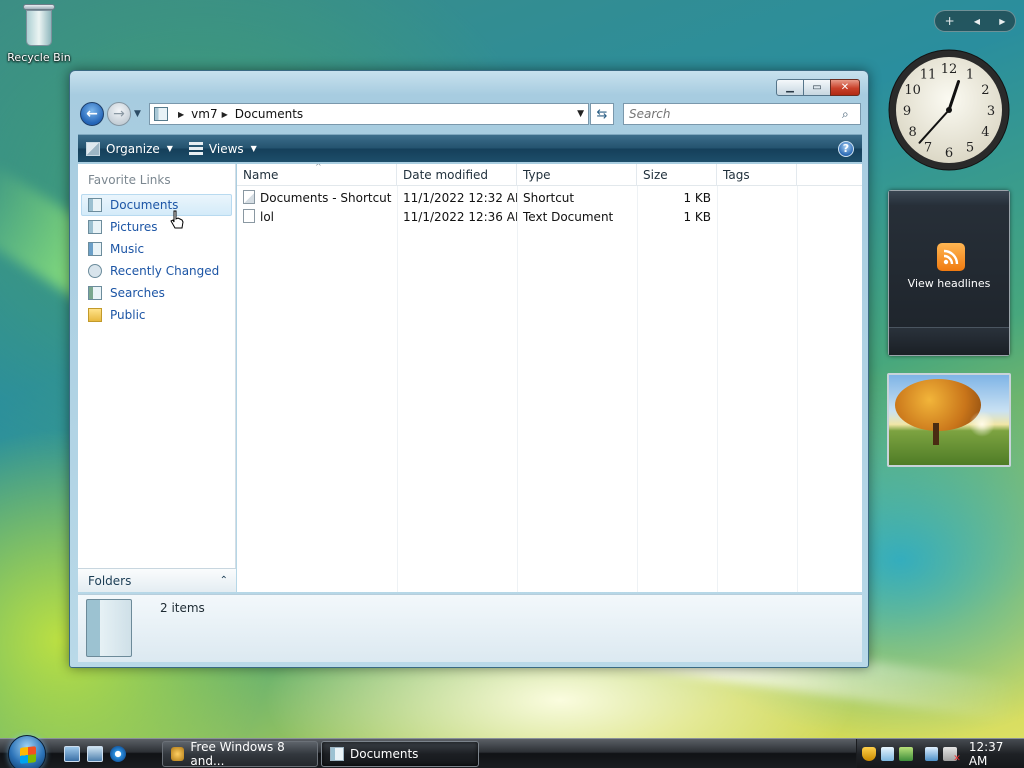 Image resolution: width=1024 pixels, height=768 pixels. I want to click on clock-numeral: 9, so click(907, 111).